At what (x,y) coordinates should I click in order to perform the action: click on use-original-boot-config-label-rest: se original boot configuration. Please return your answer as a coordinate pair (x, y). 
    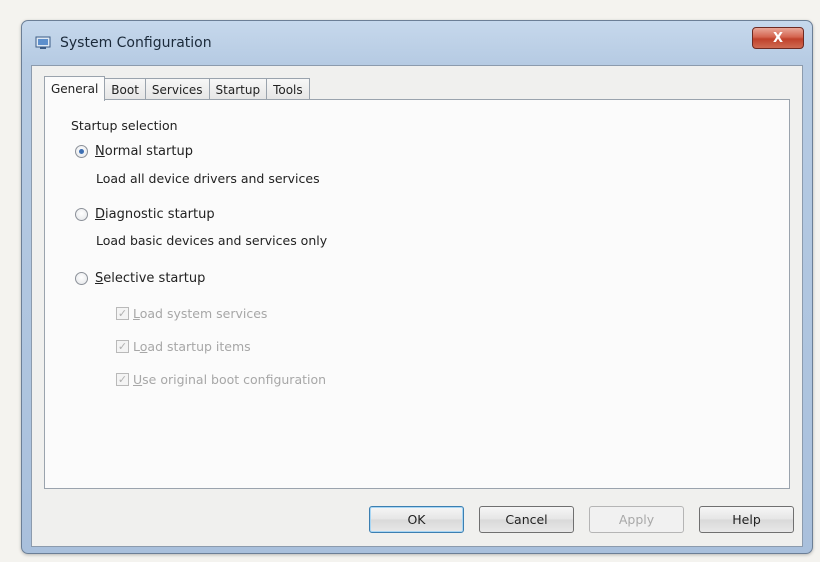
    Looking at the image, I should click on (234, 379).